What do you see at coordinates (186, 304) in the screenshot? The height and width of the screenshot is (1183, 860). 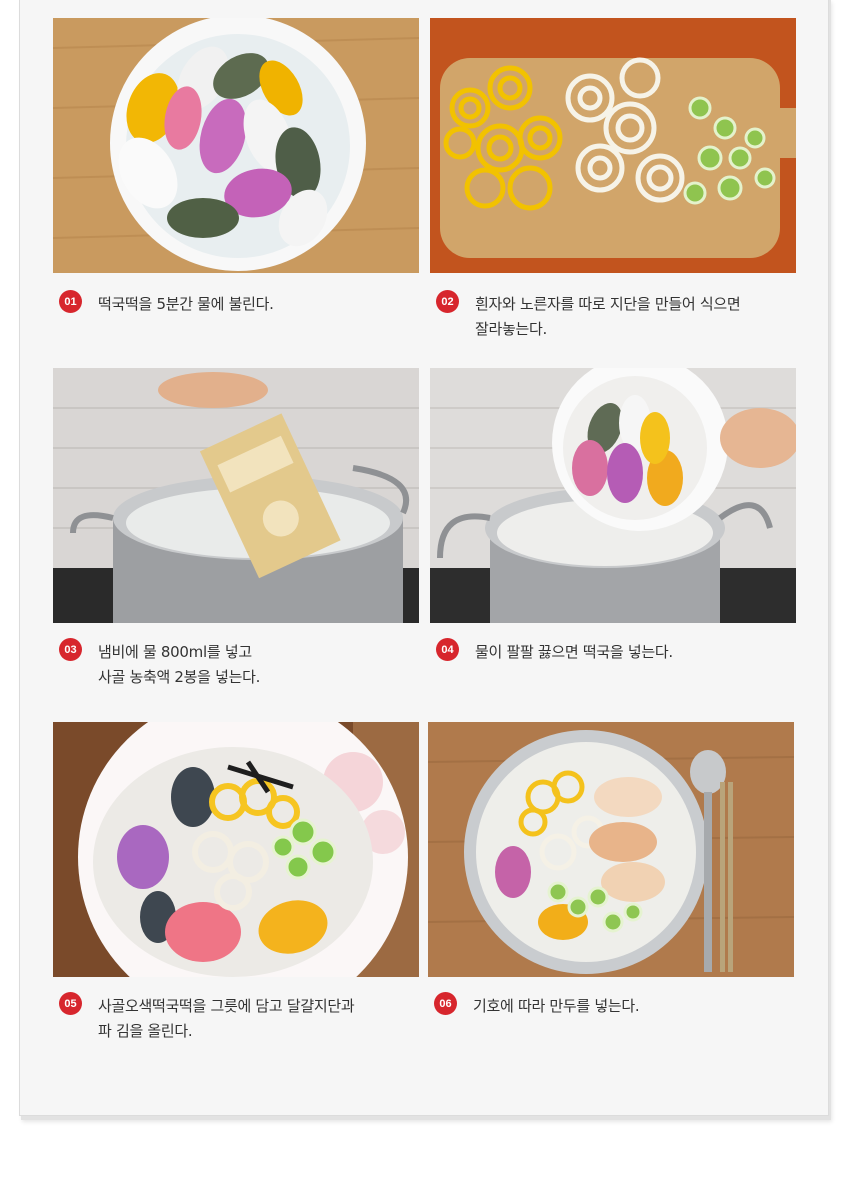 I see `step-description: 떡국떡을 5분간 물에 불린다.` at bounding box center [186, 304].